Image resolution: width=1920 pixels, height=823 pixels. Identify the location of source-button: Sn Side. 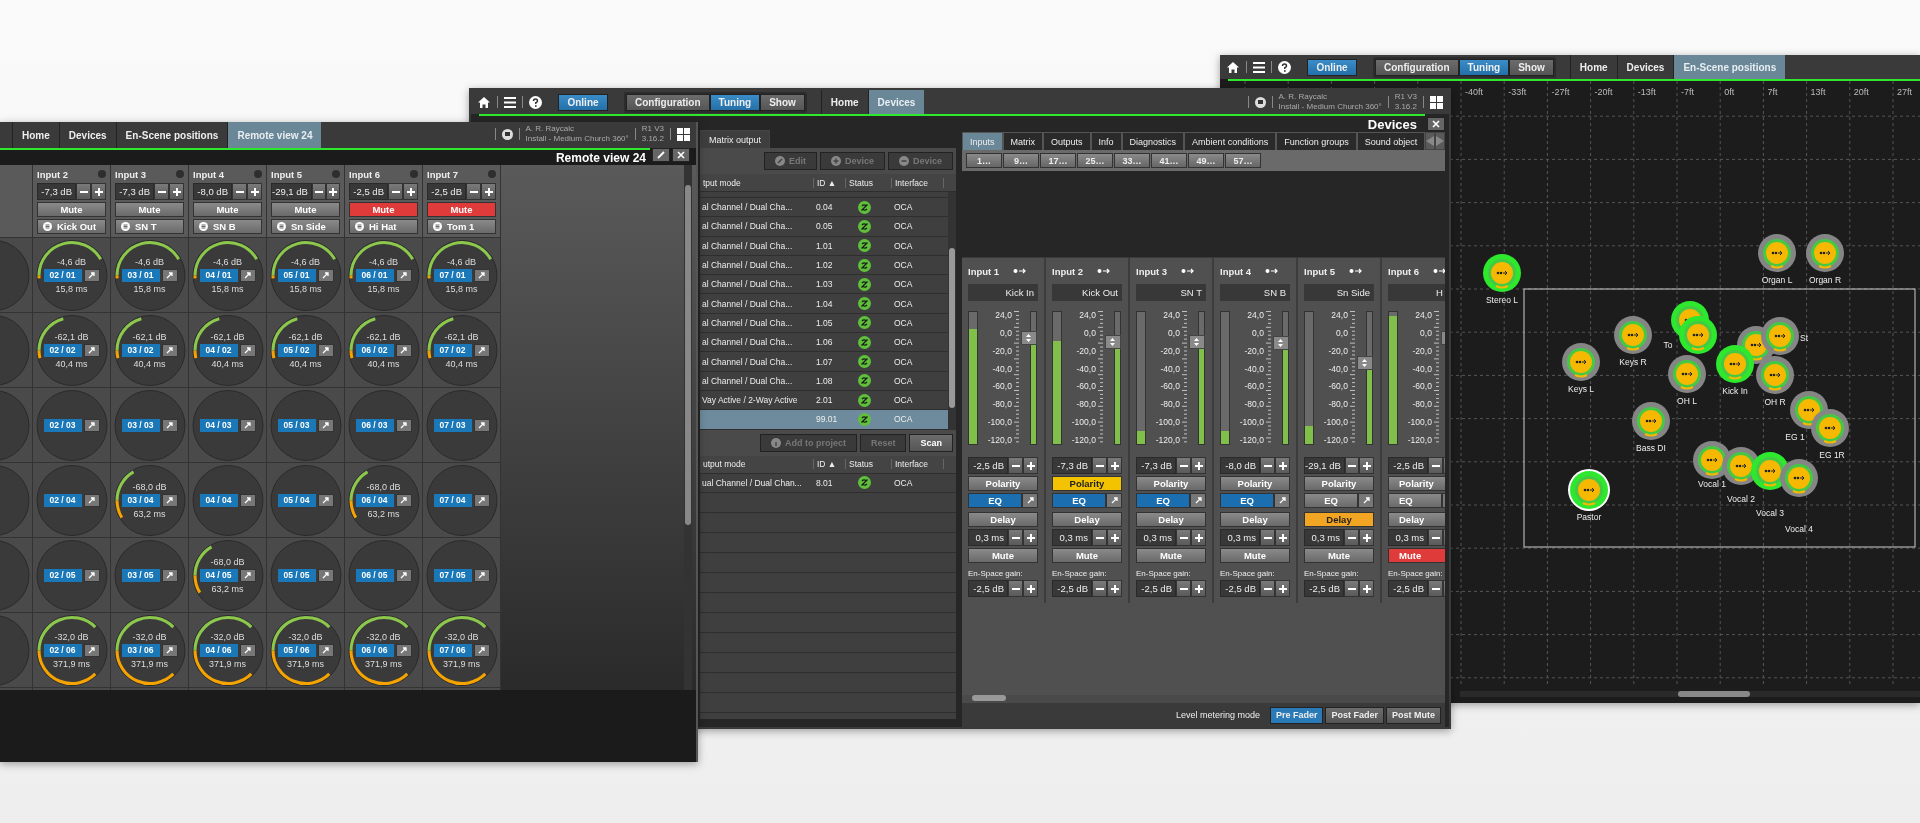
(305, 226).